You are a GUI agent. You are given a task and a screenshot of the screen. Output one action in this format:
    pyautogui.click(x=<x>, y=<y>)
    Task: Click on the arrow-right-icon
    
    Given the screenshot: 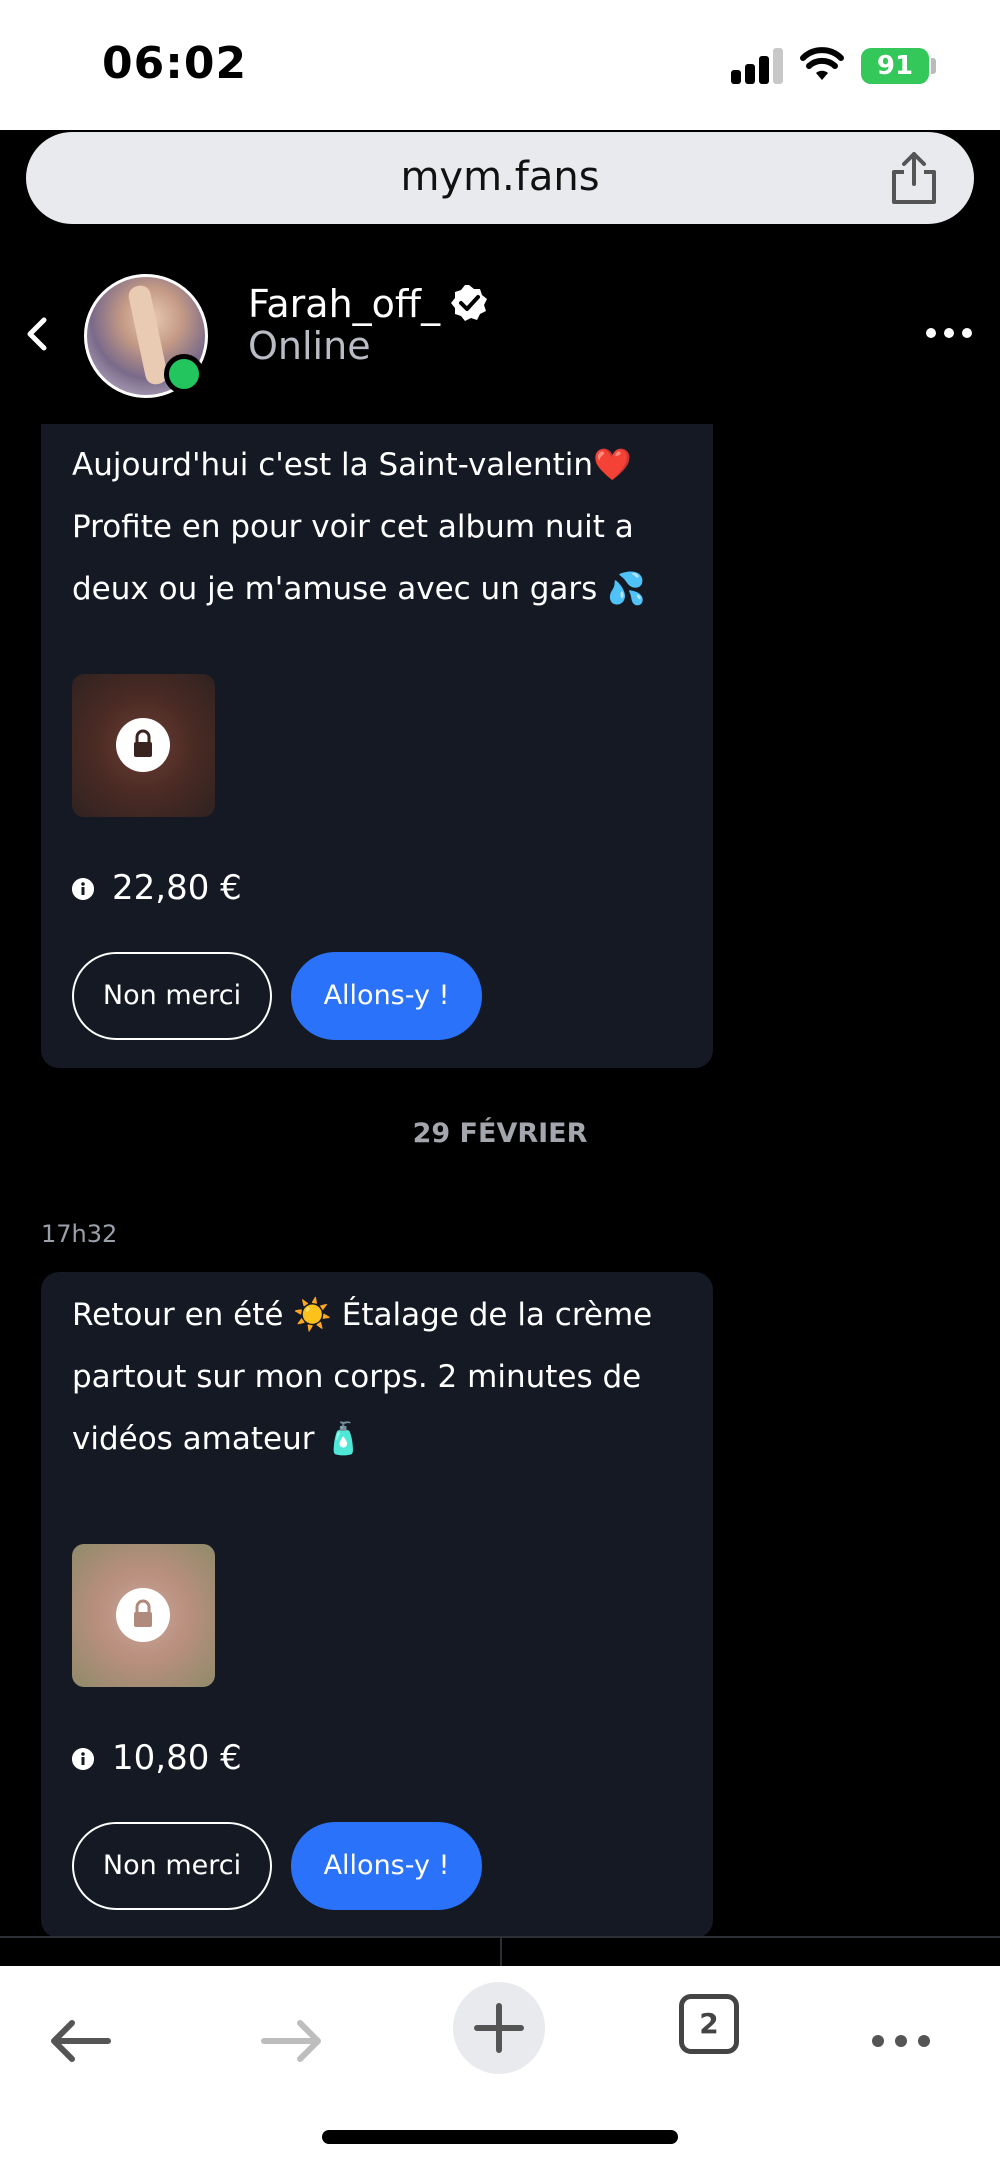 What is the action you would take?
    pyautogui.click(x=291, y=2041)
    